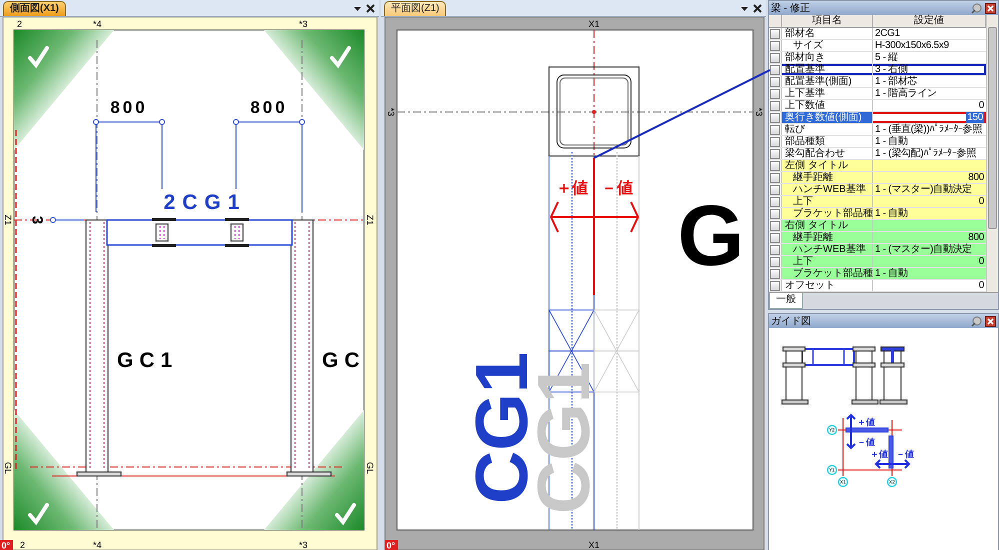 The width and height of the screenshot is (999, 550). What do you see at coordinates (992, 153) in the screenshot?
I see `scrollbar` at bounding box center [992, 153].